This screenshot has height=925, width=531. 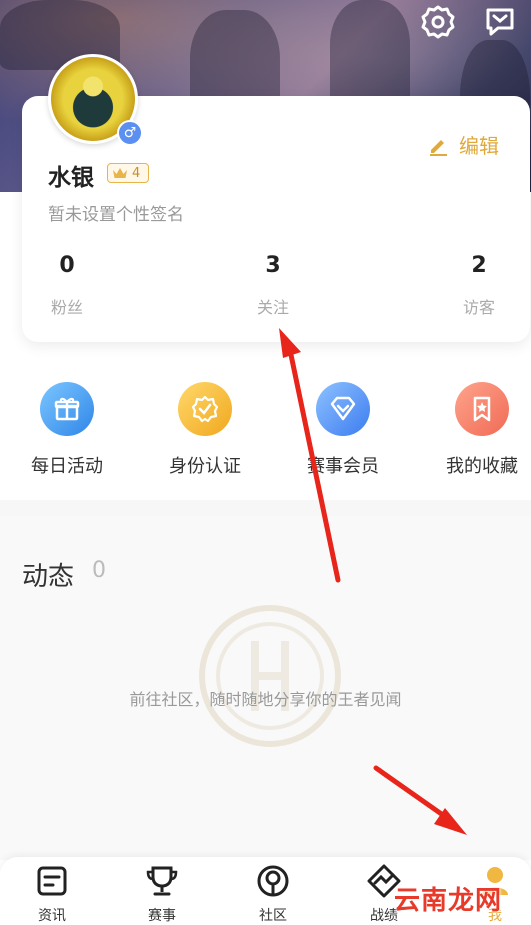 What do you see at coordinates (67, 466) in the screenshot?
I see `shortcut-label: 每日活动` at bounding box center [67, 466].